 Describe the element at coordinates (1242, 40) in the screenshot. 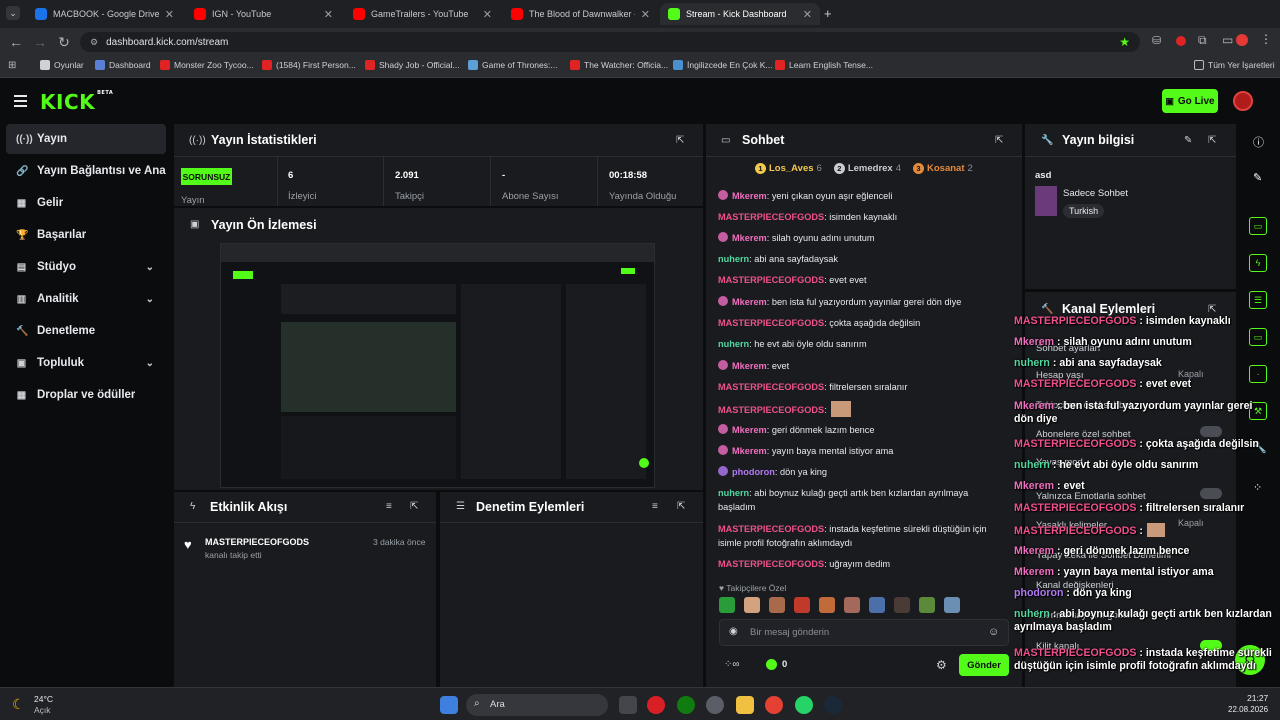

I see `profile-icon` at that location.